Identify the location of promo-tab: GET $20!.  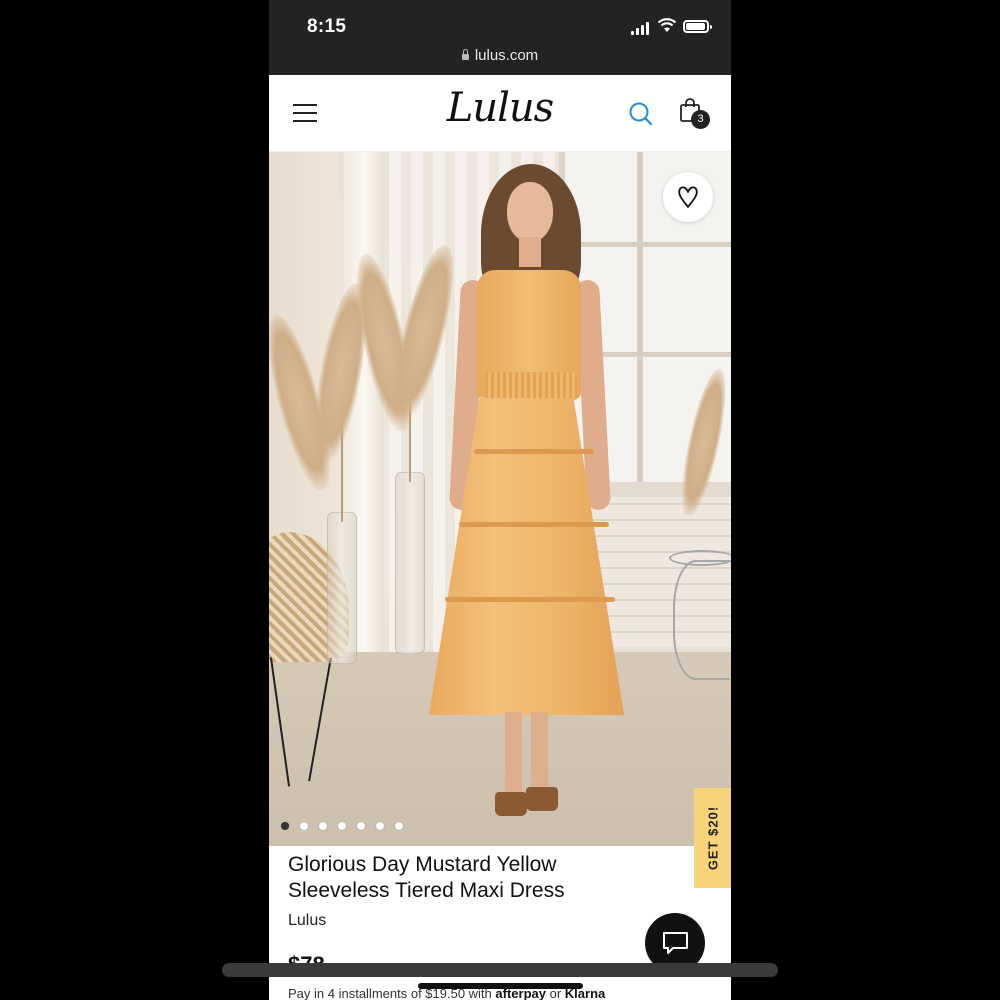
(712, 838).